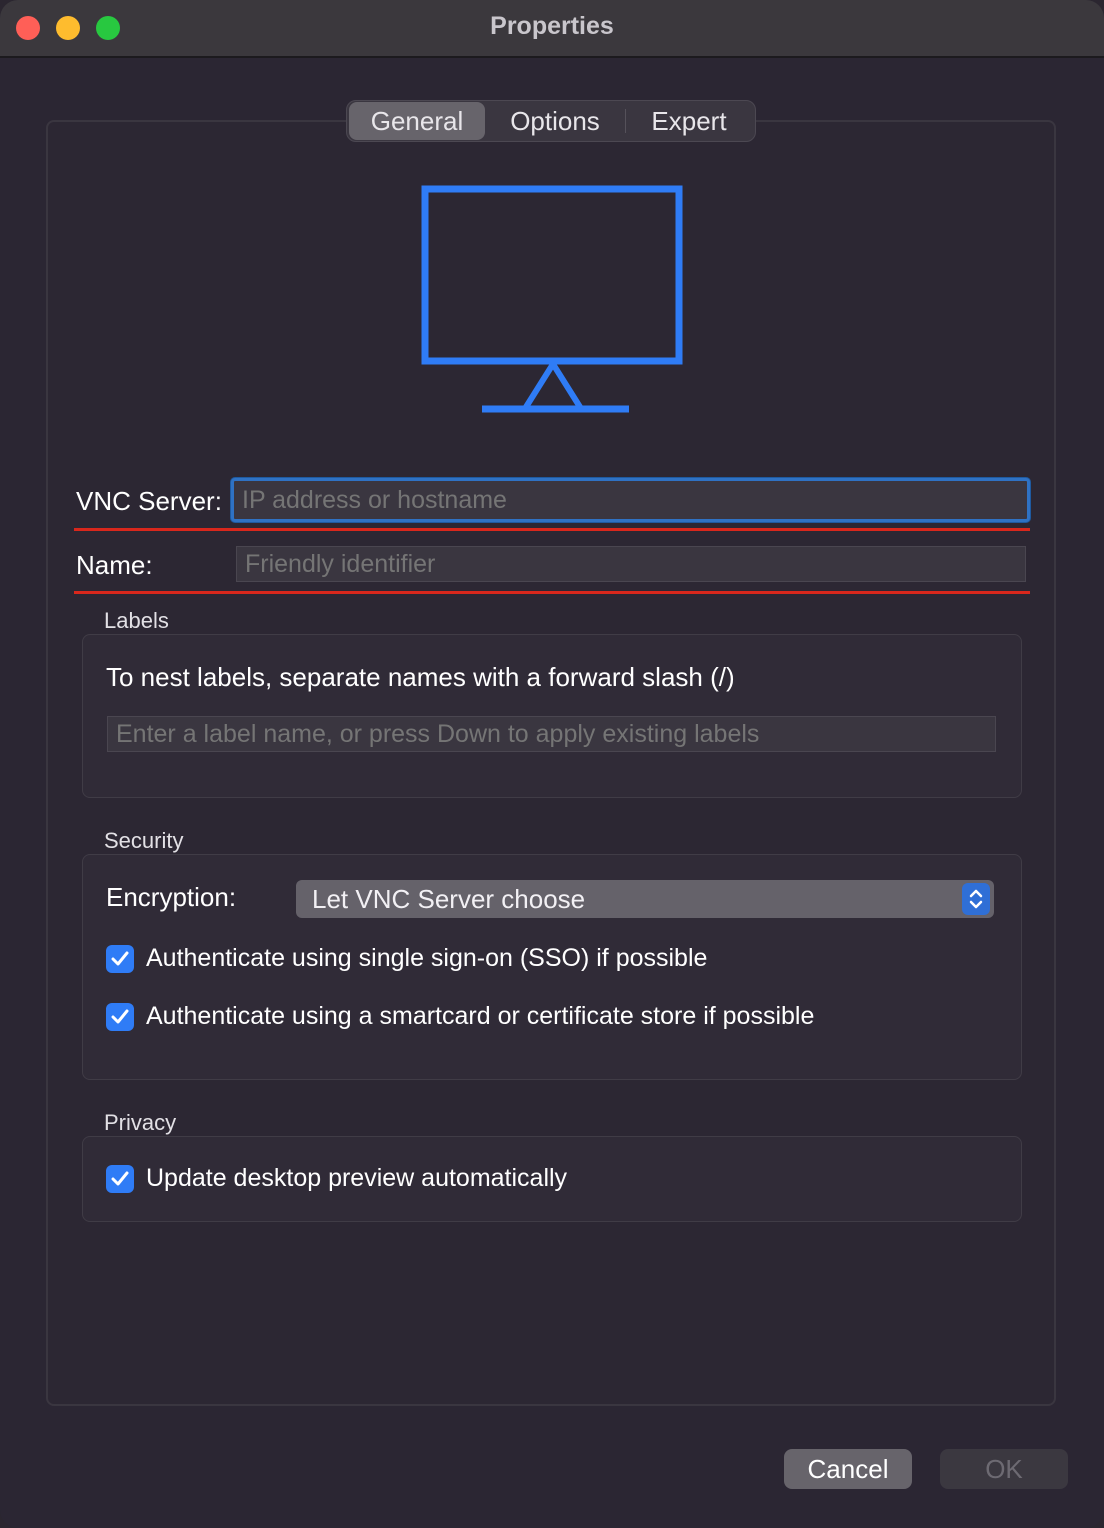 The height and width of the screenshot is (1528, 1104). What do you see at coordinates (136, 620) in the screenshot?
I see `labels-section-title: Labels` at bounding box center [136, 620].